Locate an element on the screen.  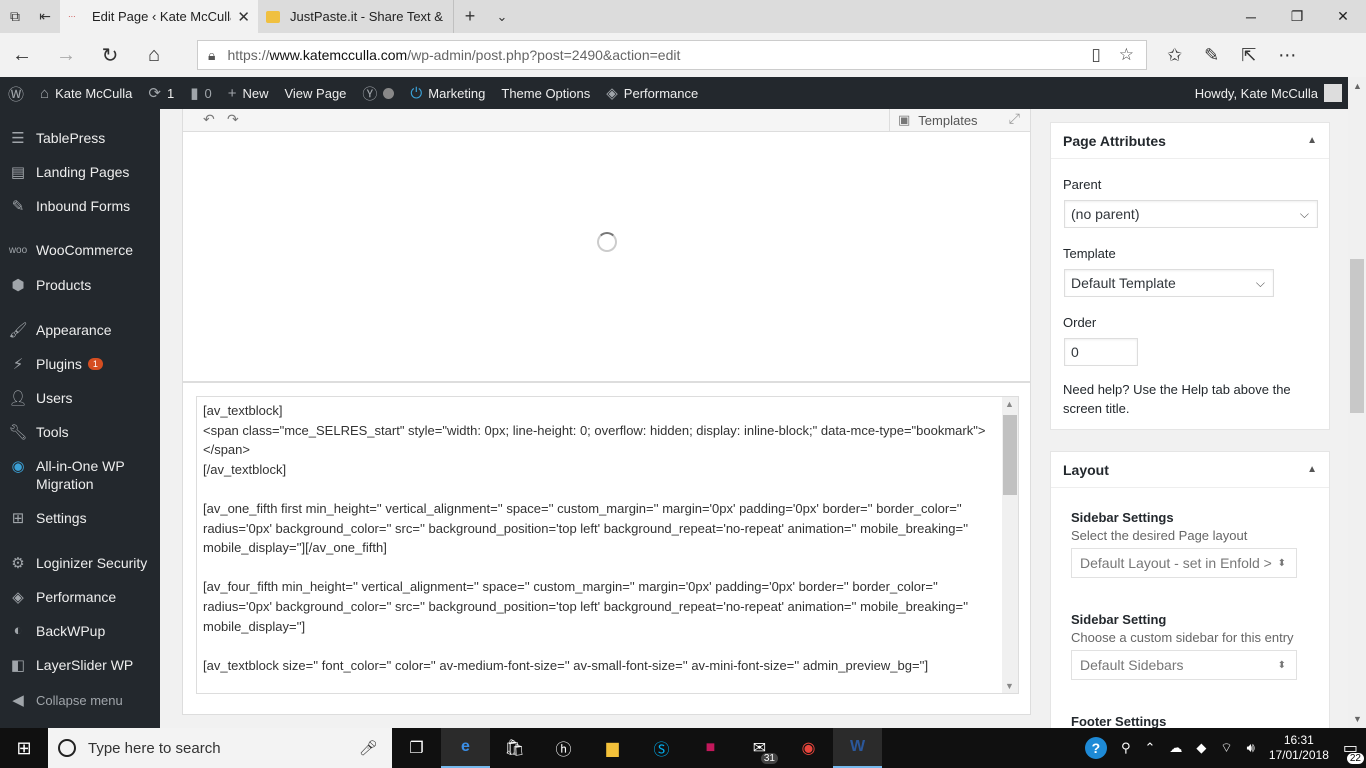
store-icon: 🛍︎ is located at coordinates (514, 748).